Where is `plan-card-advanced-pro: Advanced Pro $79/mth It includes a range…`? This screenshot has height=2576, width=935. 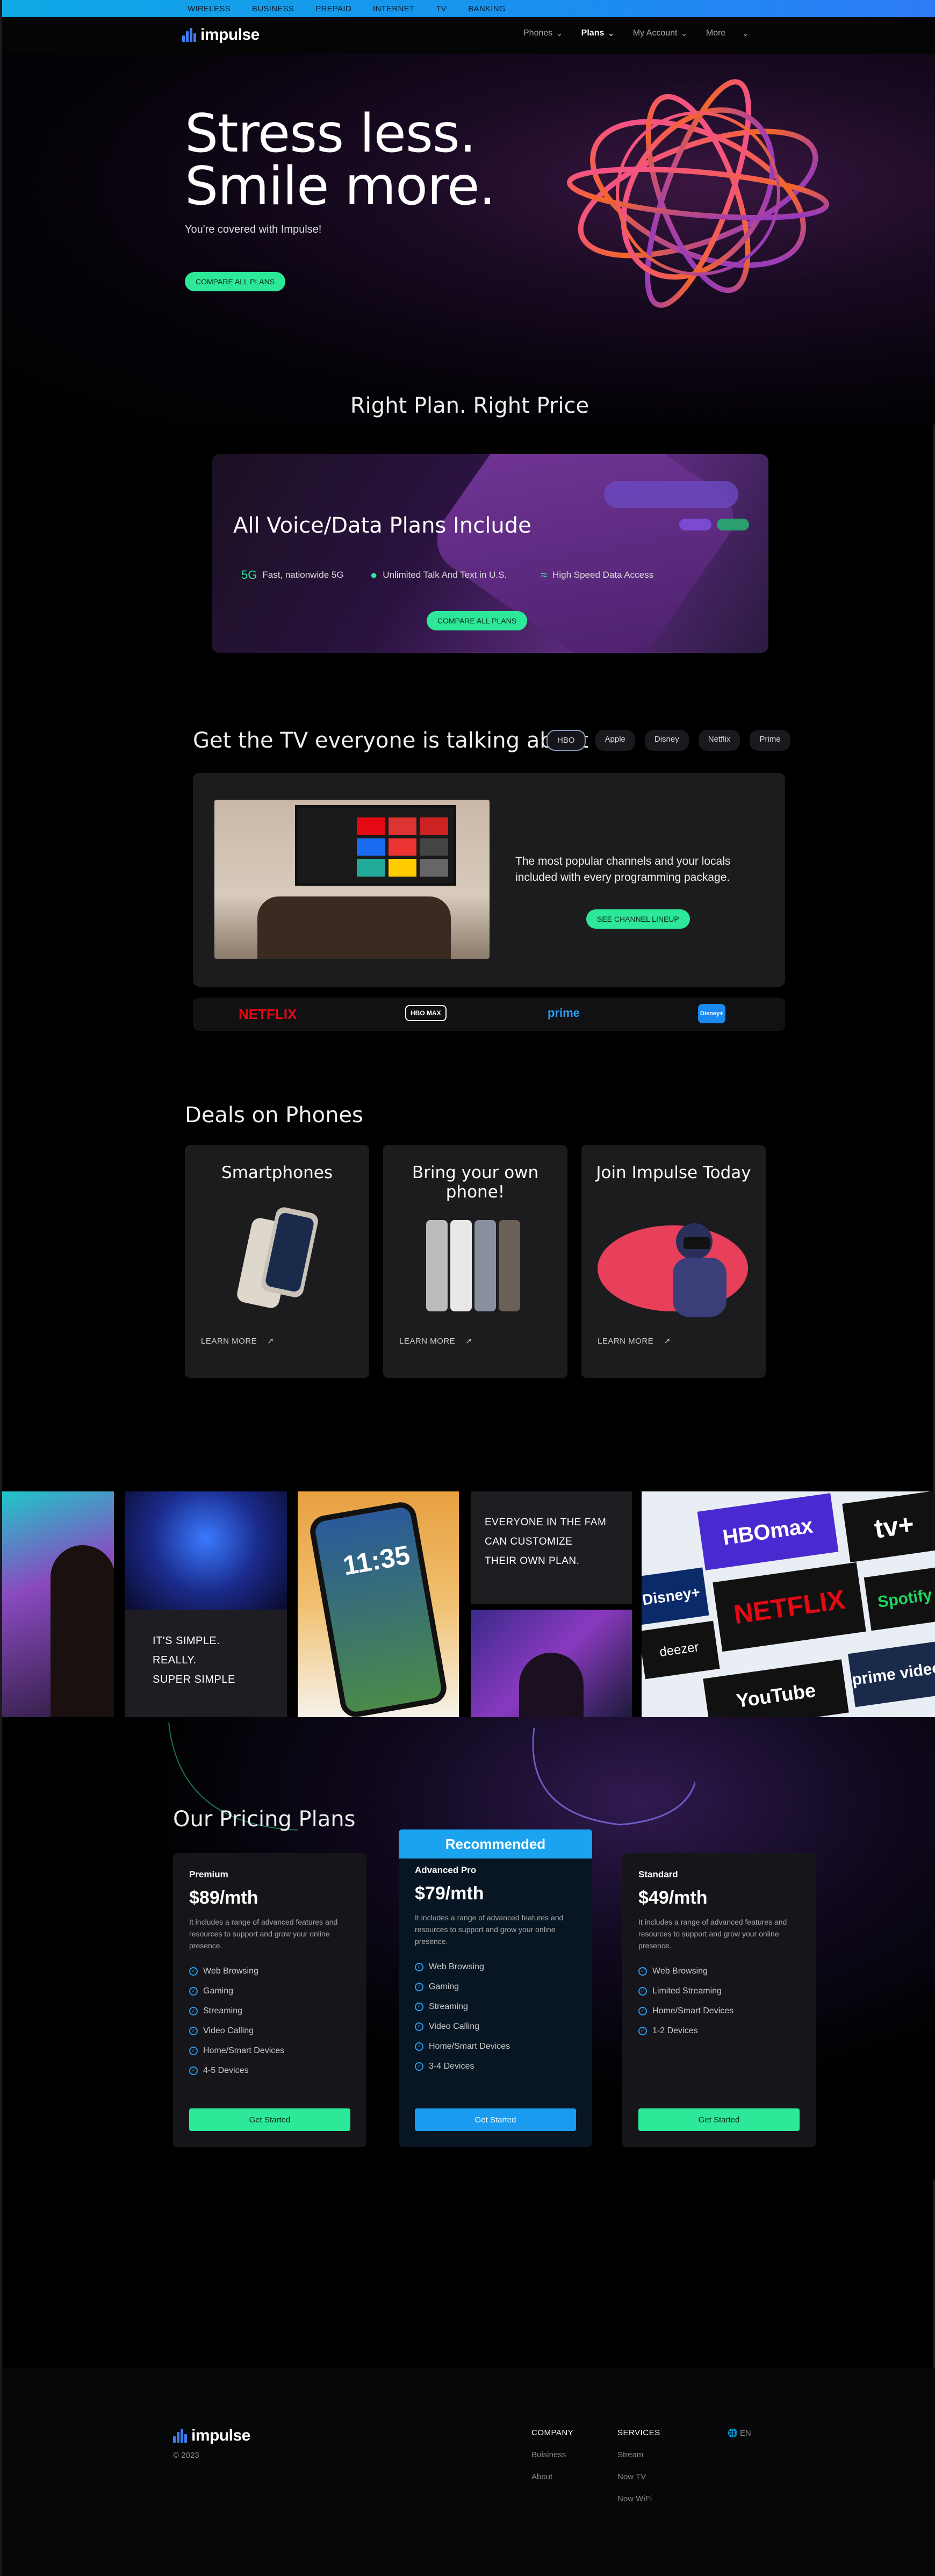 plan-card-advanced-pro: Advanced Pro $79/mth It includes a range… is located at coordinates (495, 2003).